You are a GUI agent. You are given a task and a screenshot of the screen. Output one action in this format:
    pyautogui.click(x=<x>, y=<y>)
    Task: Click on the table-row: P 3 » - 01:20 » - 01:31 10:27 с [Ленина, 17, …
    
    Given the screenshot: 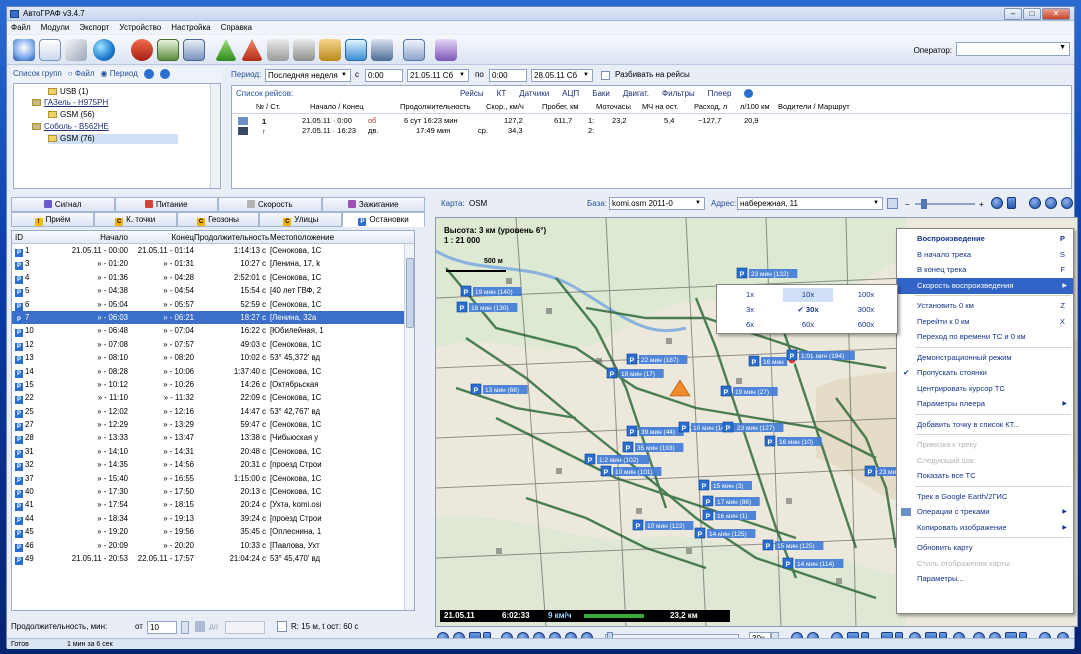 What is the action you would take?
    pyautogui.click(x=213, y=264)
    